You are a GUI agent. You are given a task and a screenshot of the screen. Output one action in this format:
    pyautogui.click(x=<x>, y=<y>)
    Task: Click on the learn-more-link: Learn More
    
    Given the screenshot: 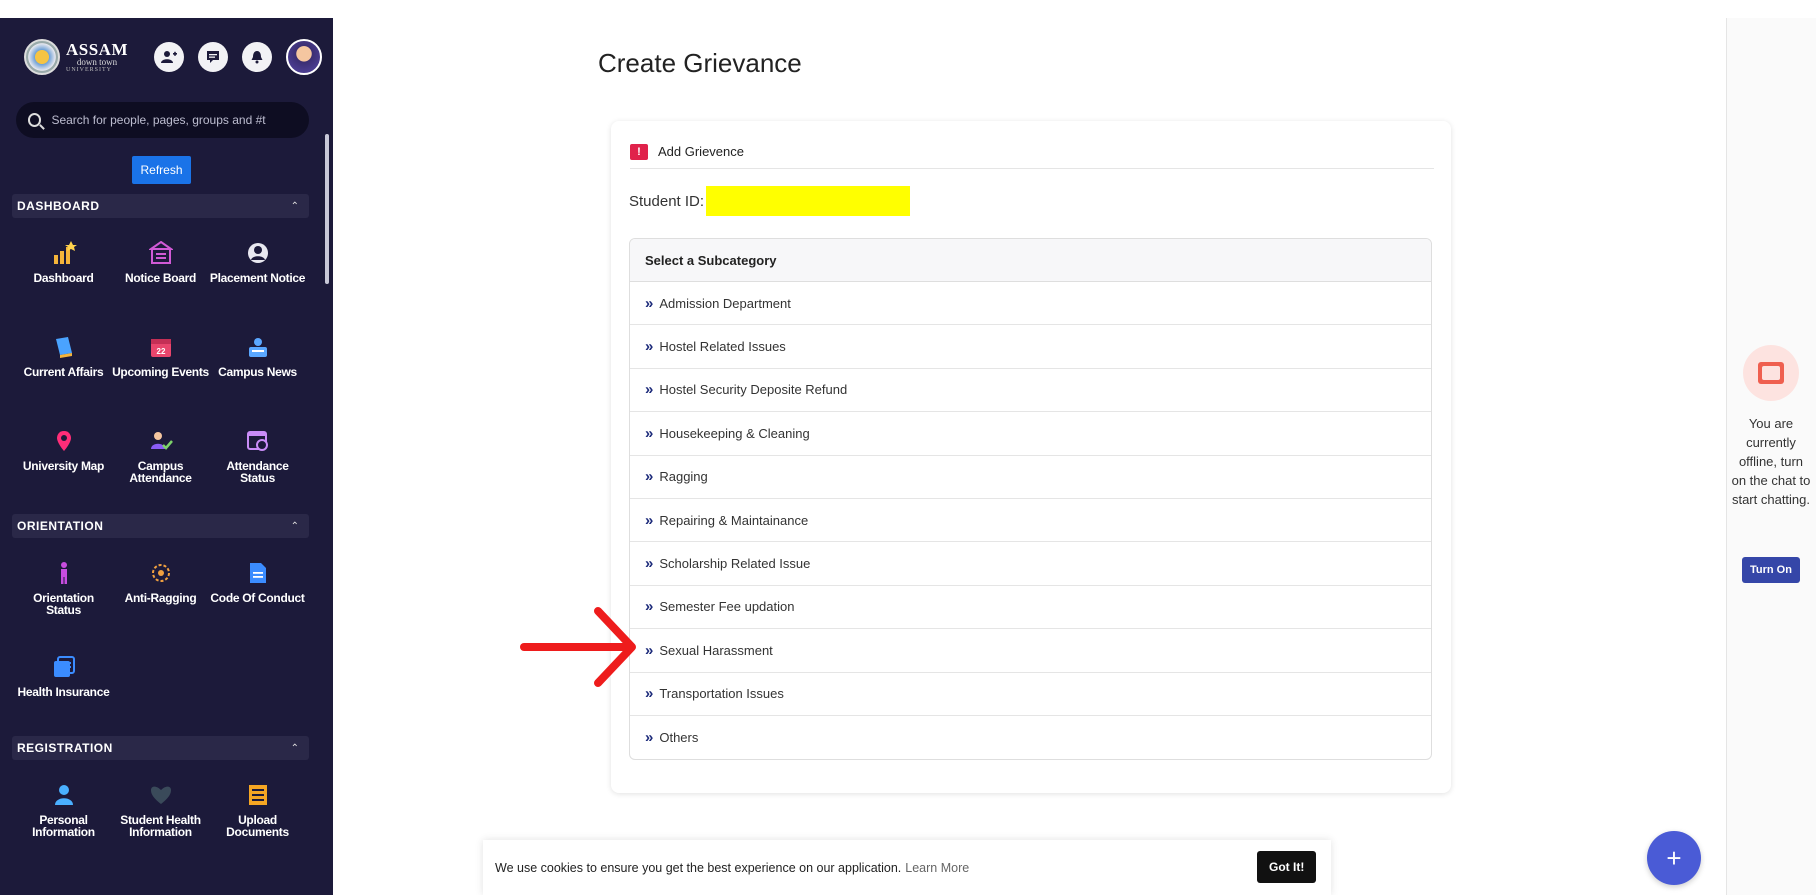 What is the action you would take?
    pyautogui.click(x=937, y=868)
    